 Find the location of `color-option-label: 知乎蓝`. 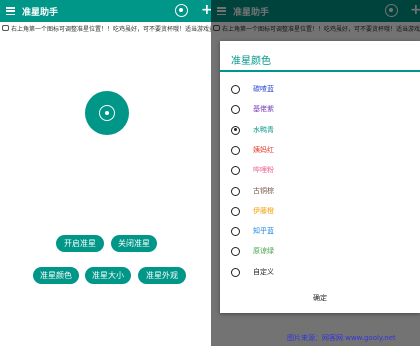

color-option-label: 知乎蓝 is located at coordinates (263, 231).